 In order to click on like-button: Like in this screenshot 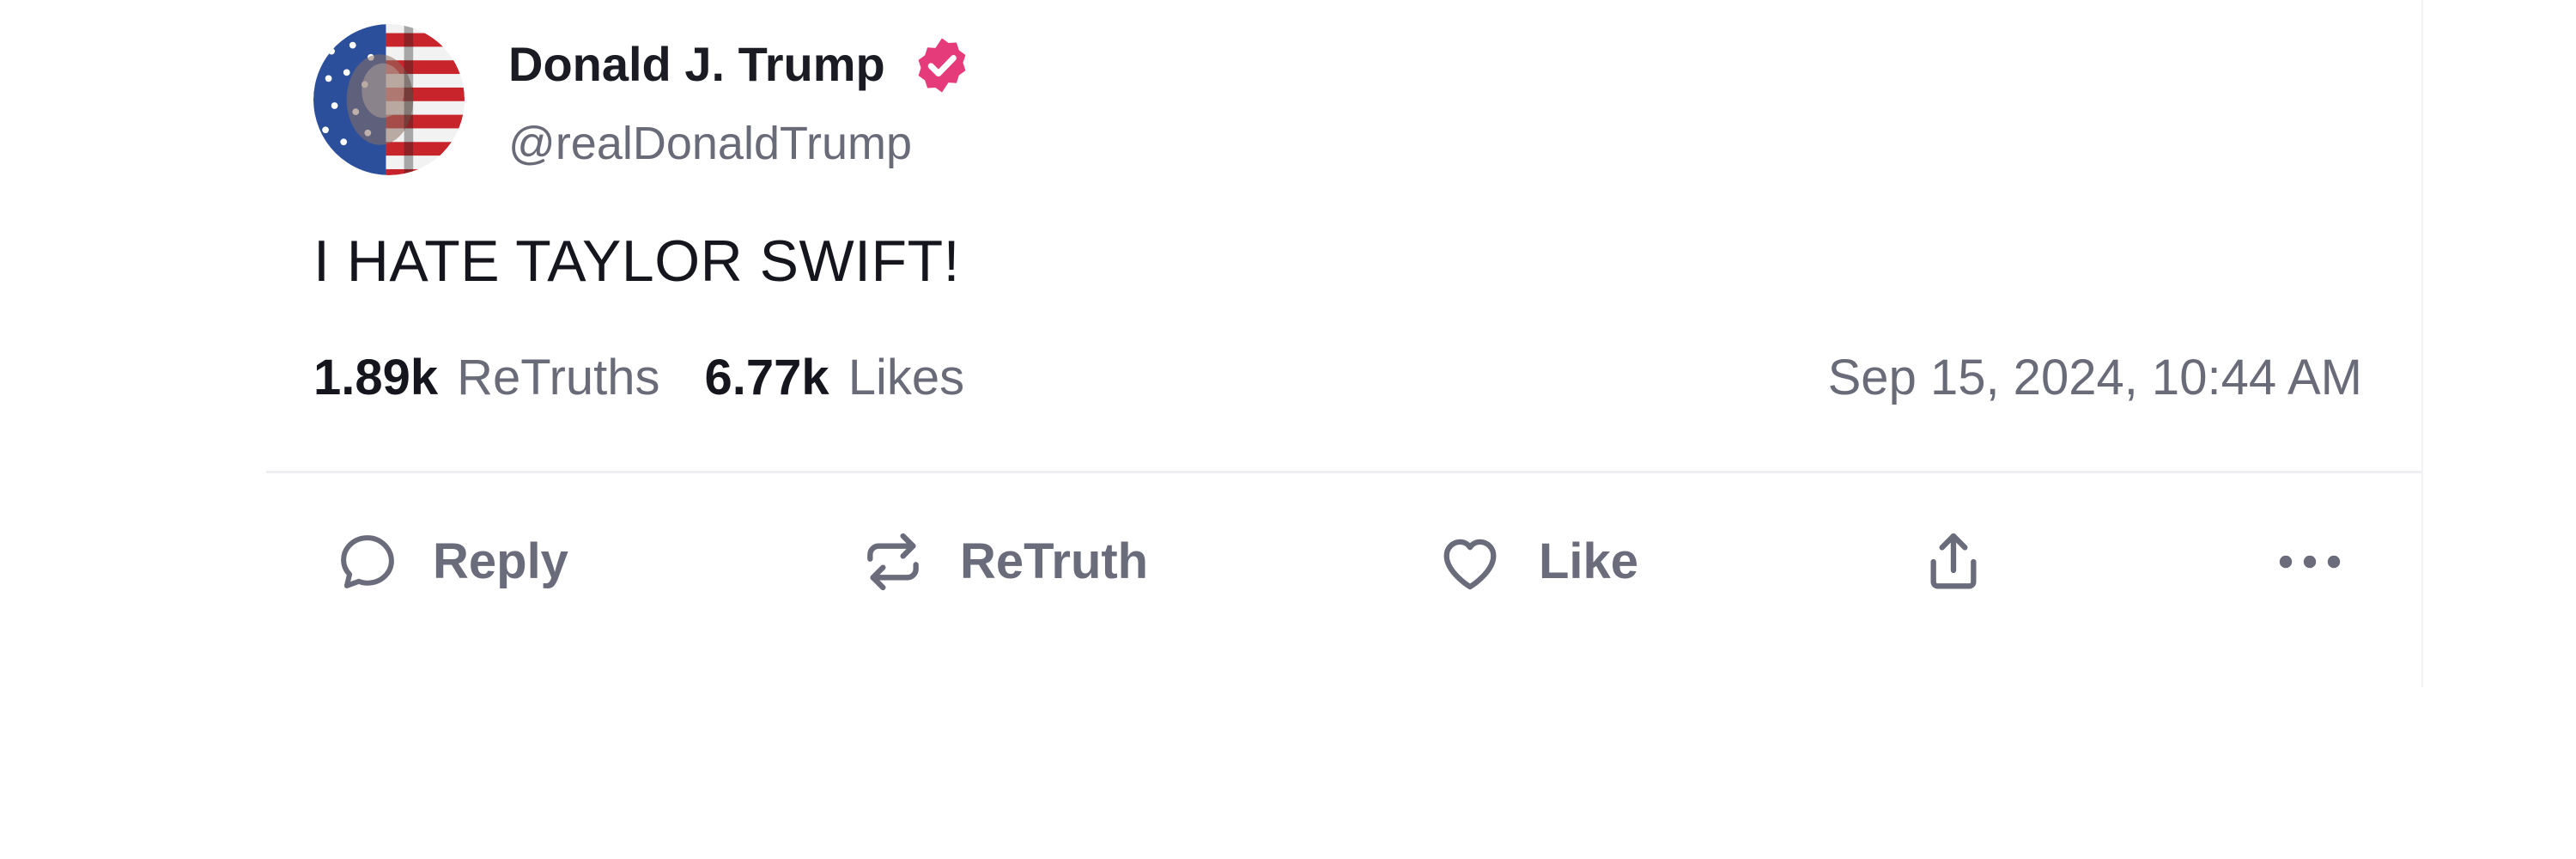, I will do `click(1536, 562)`.